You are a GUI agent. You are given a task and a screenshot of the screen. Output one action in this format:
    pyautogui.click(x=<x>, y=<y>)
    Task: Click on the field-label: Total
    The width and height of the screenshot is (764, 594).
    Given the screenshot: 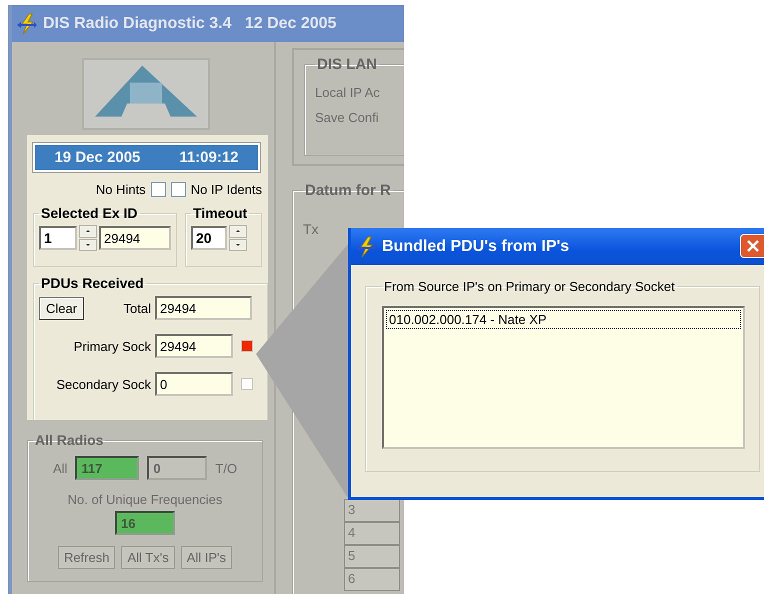 What is the action you would take?
    pyautogui.click(x=137, y=308)
    